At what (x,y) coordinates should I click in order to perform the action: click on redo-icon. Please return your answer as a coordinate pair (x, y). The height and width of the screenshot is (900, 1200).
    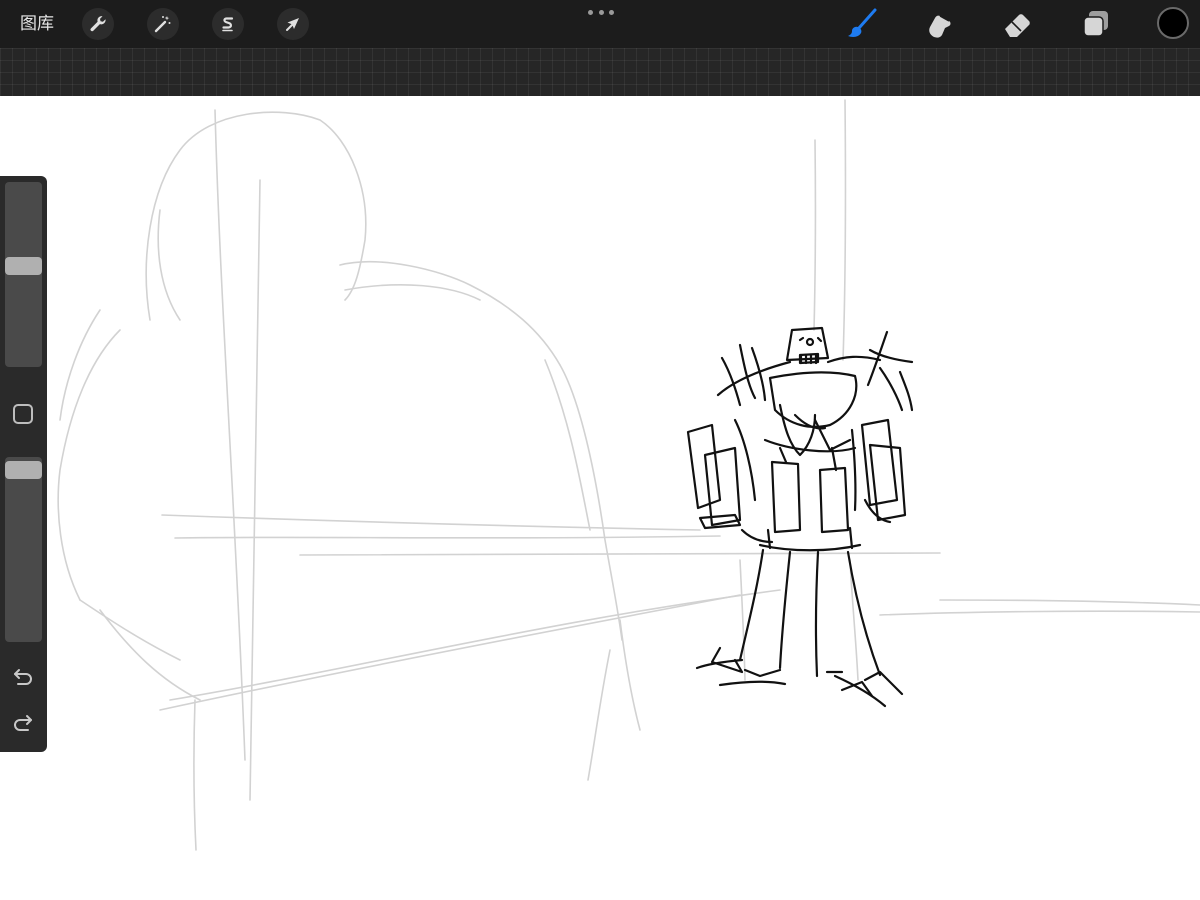
    Looking at the image, I should click on (23, 723).